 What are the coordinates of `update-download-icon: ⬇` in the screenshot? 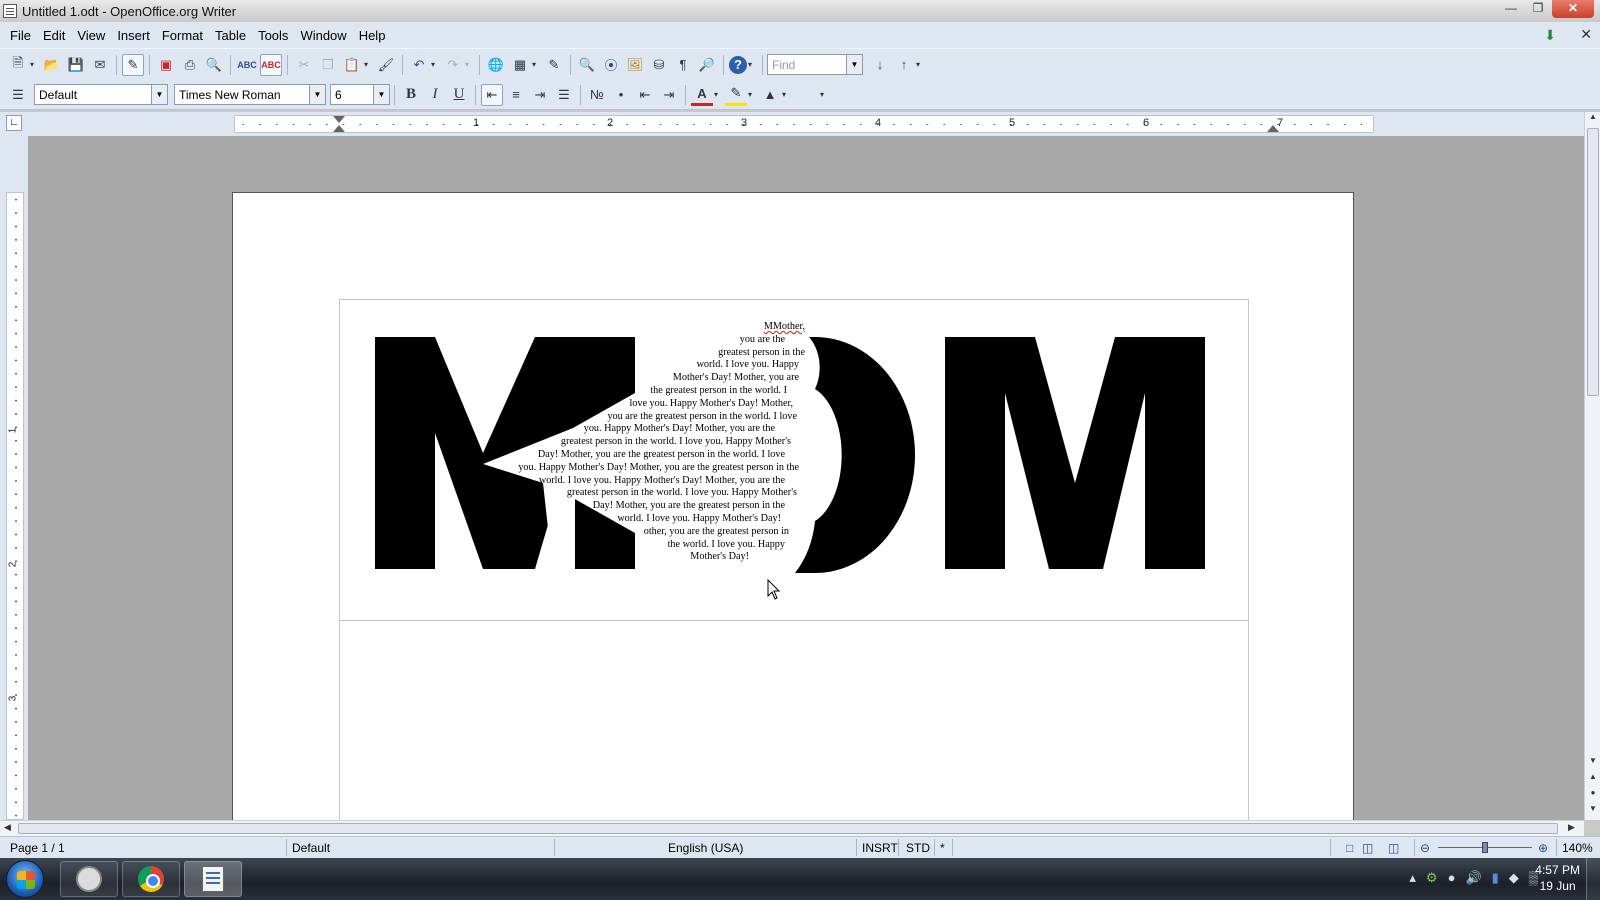 It's located at (1552, 35).